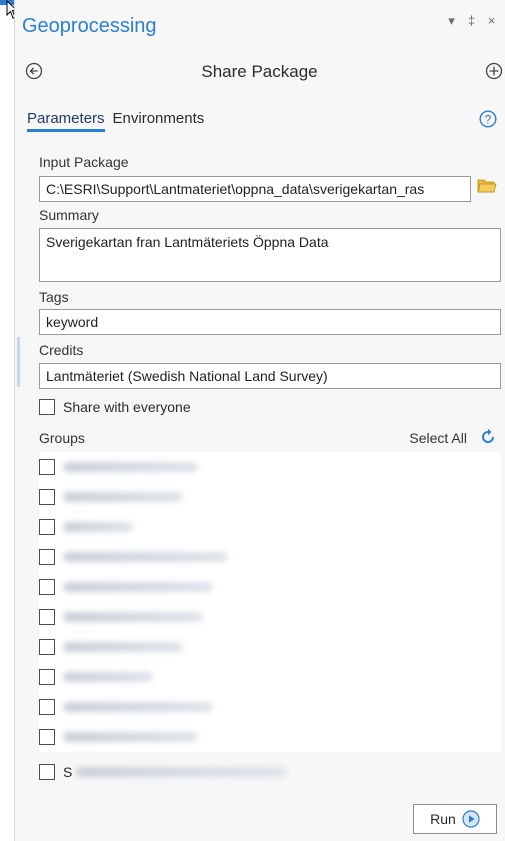 The width and height of the screenshot is (505, 841). Describe the element at coordinates (270, 322) in the screenshot. I see `tags-field: keyword` at that location.